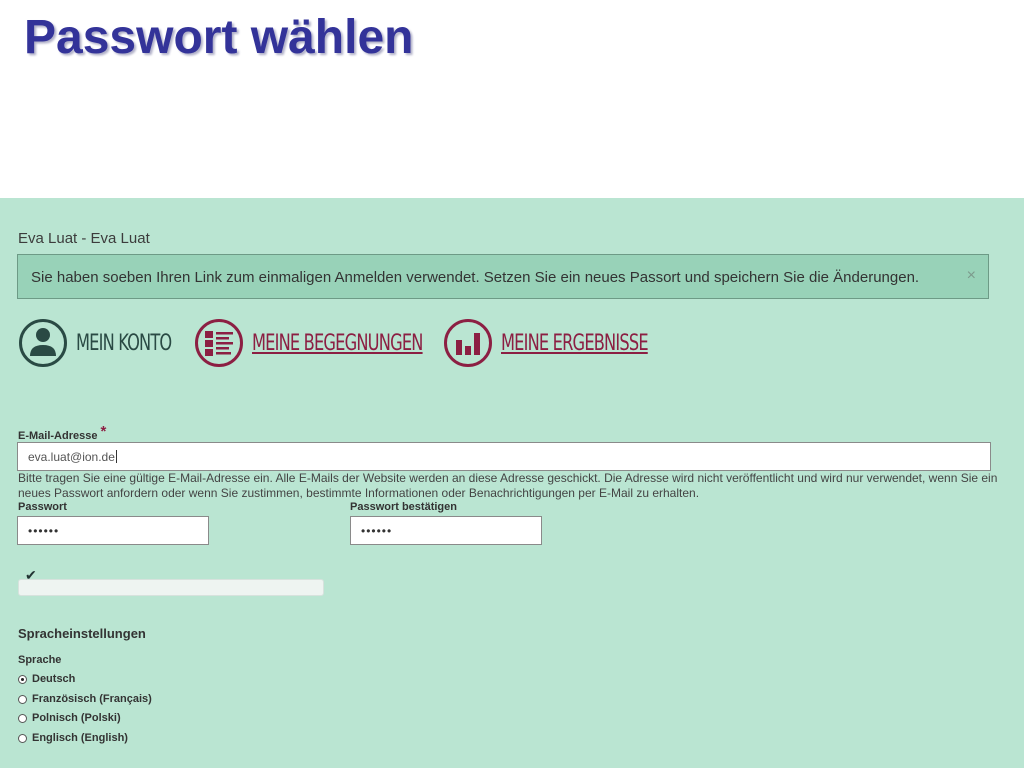 This screenshot has height=768, width=1024. Describe the element at coordinates (42, 507) in the screenshot. I see `password-label: Passwort` at that location.